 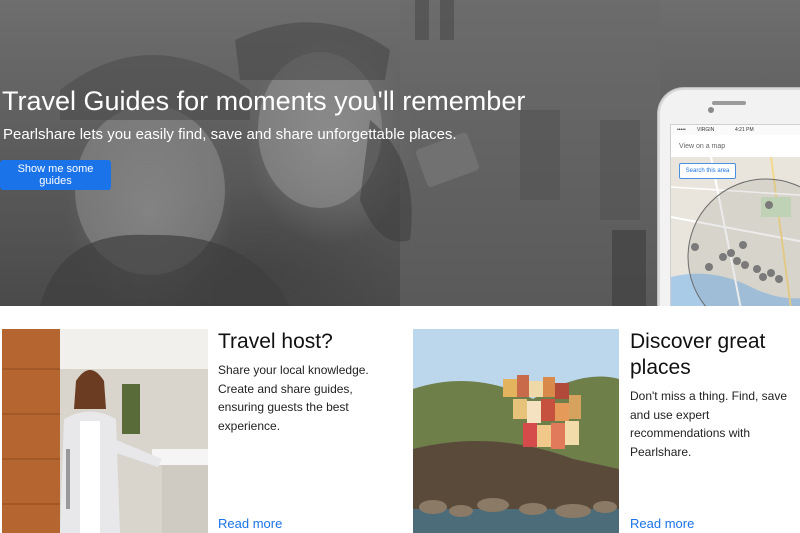 I want to click on map-graphic, so click(x=735, y=231).